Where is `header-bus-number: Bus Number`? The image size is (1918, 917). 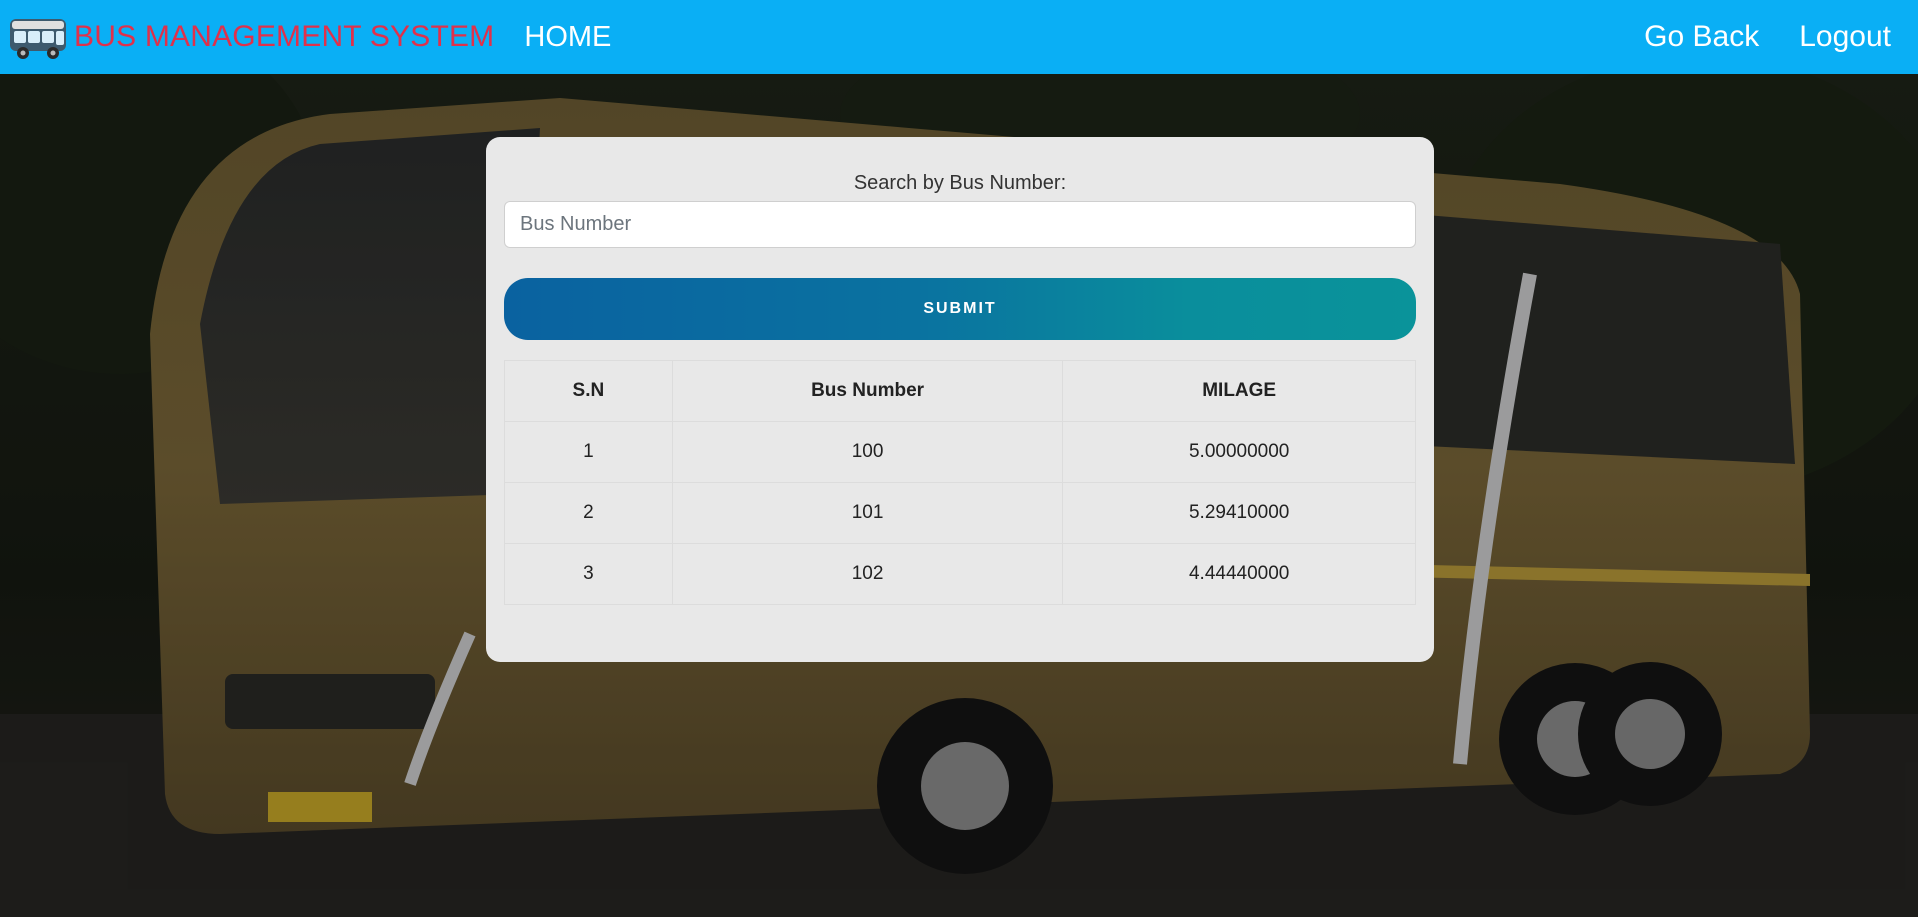 header-bus-number: Bus Number is located at coordinates (867, 391).